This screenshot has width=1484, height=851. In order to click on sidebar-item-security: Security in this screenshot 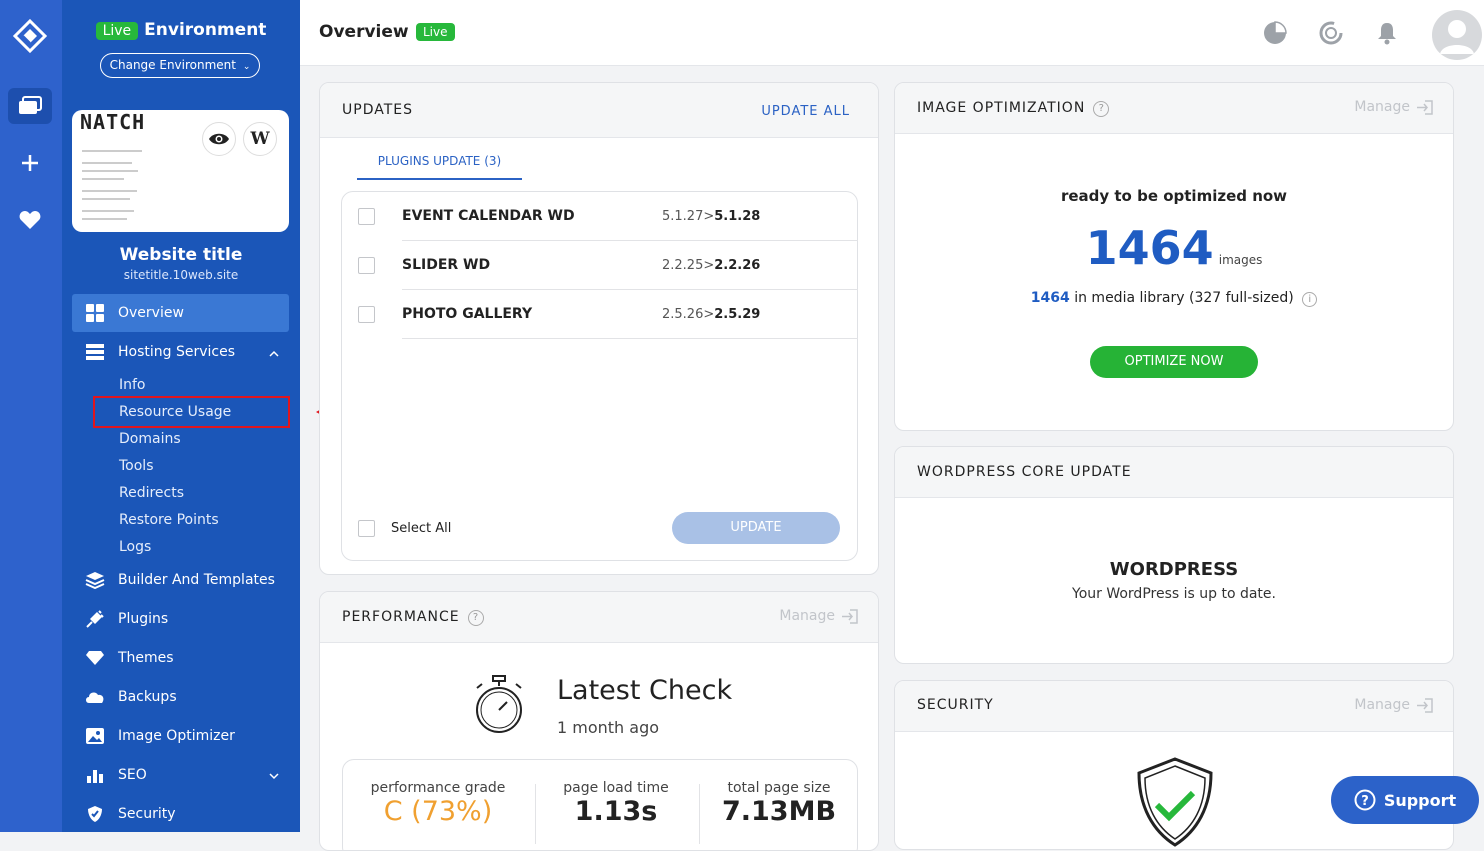, I will do `click(180, 814)`.